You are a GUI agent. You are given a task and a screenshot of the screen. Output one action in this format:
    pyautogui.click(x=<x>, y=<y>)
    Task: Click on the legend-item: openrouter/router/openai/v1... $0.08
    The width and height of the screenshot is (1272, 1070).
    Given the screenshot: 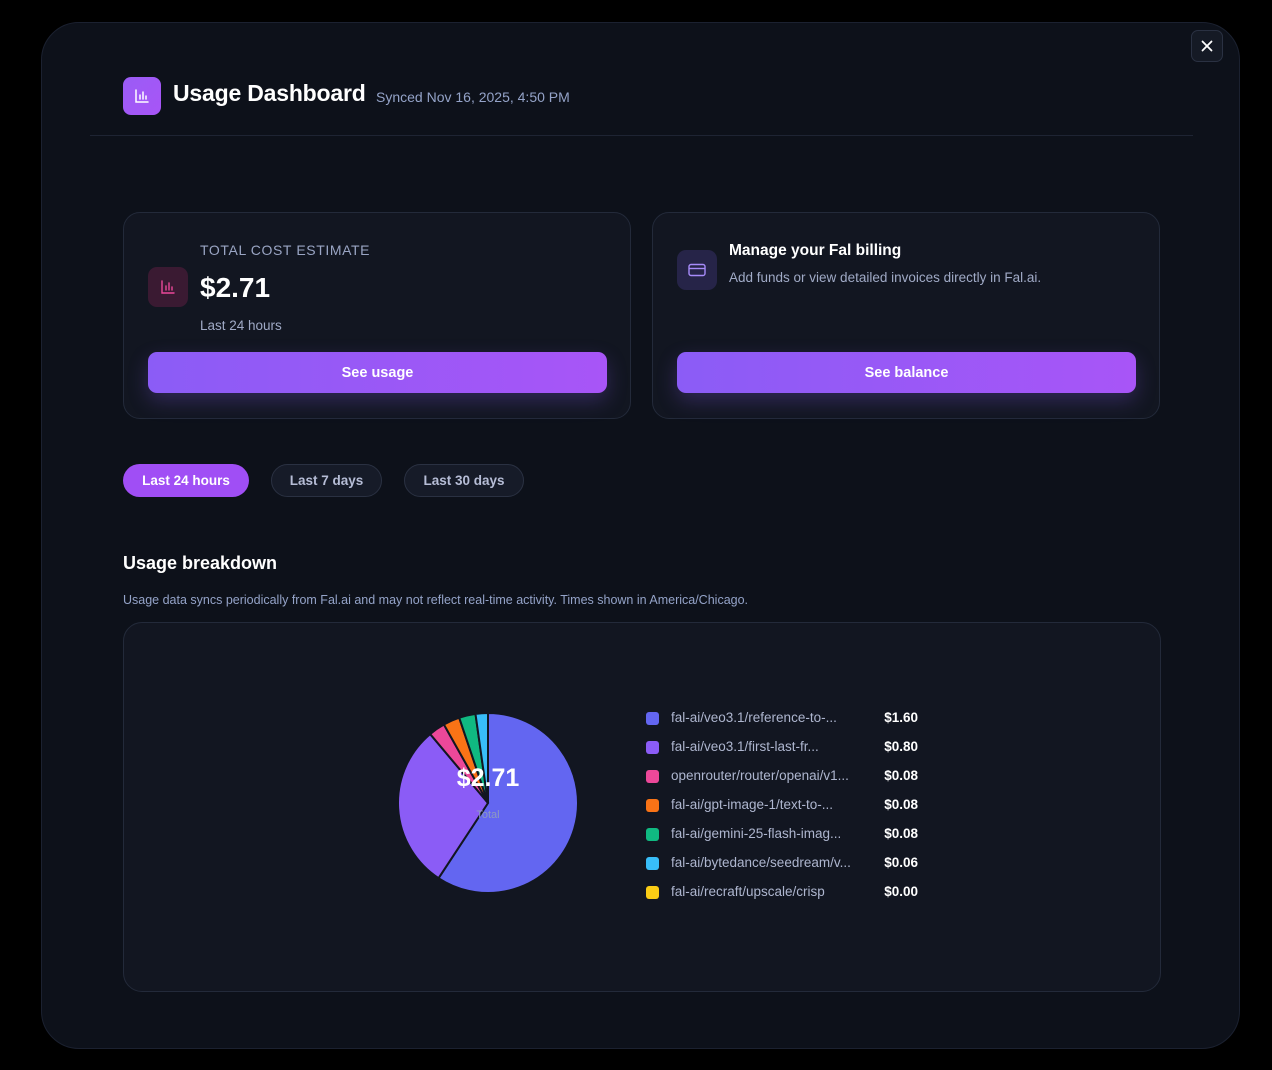 What is the action you would take?
    pyautogui.click(x=786, y=781)
    